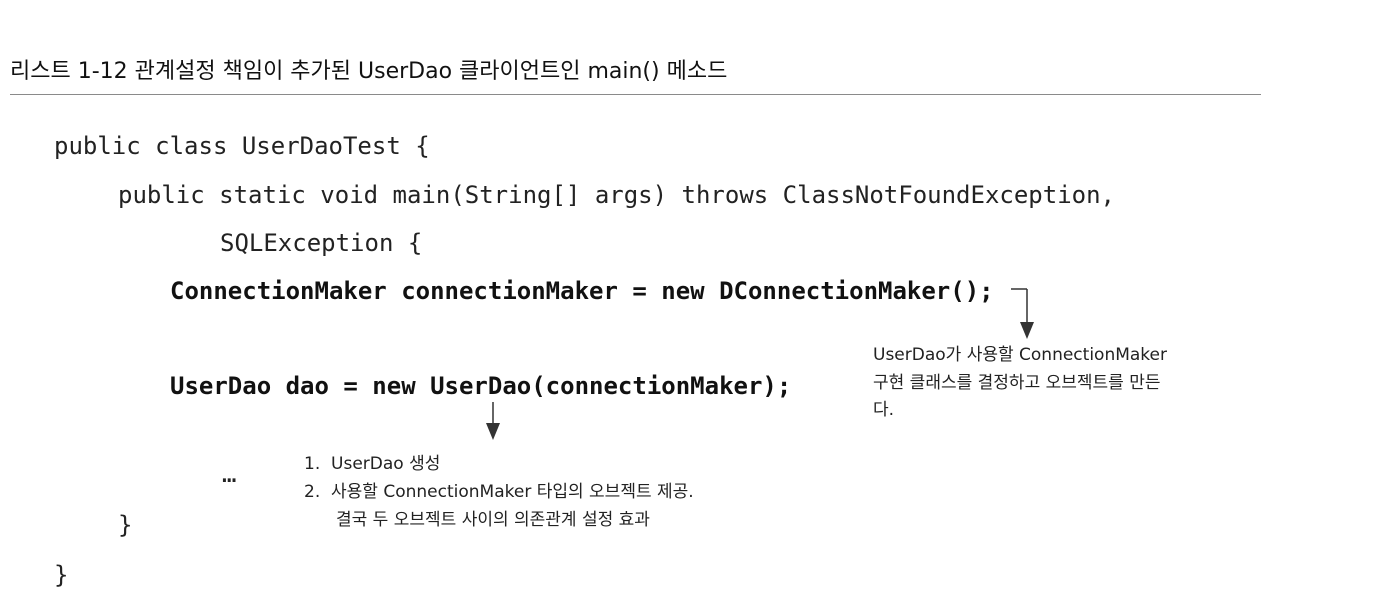  I want to click on connection-maker-arrow, so click(1019, 307).